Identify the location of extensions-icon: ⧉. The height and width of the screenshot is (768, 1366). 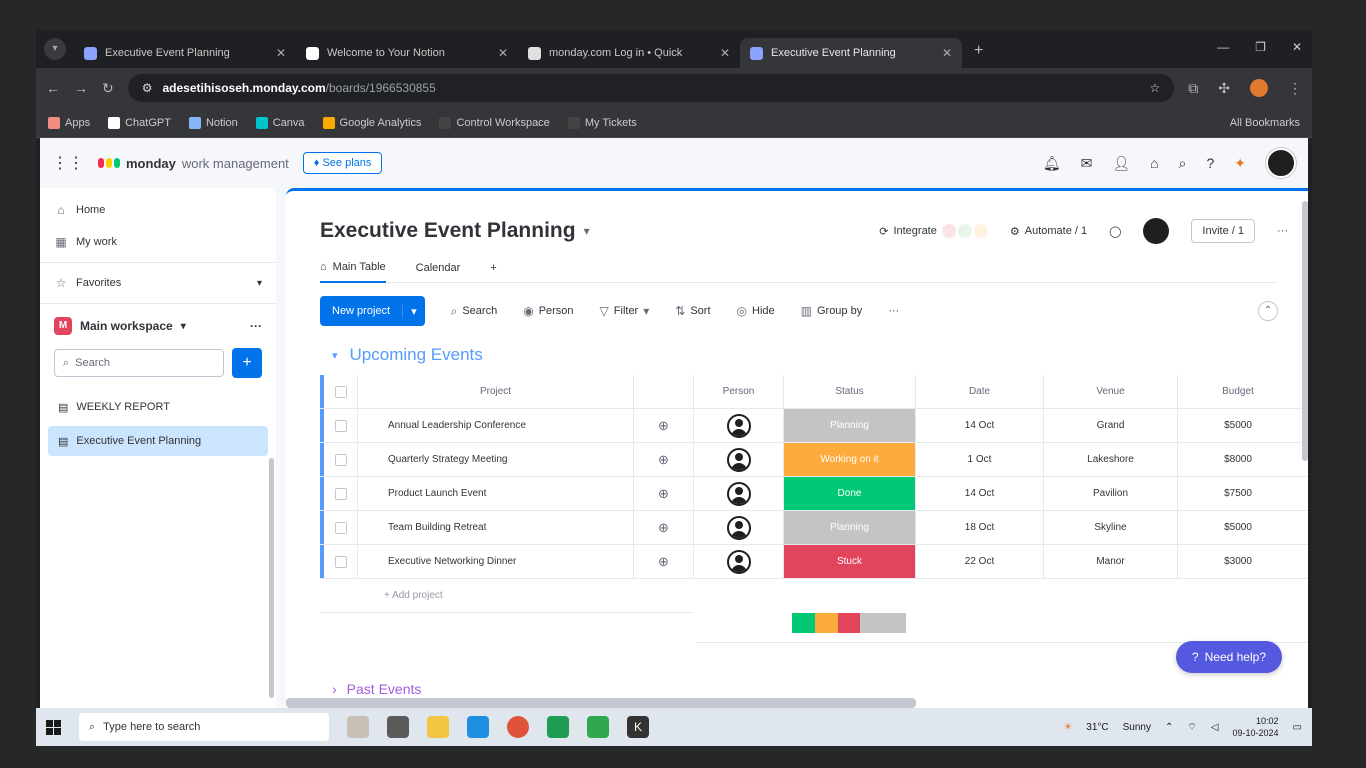
(1193, 88).